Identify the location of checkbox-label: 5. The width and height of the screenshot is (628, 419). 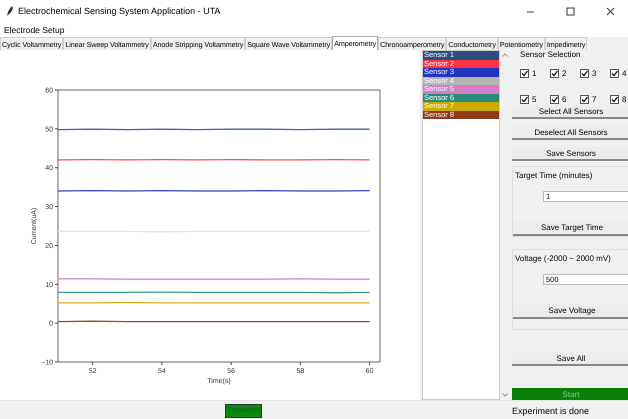
(534, 99).